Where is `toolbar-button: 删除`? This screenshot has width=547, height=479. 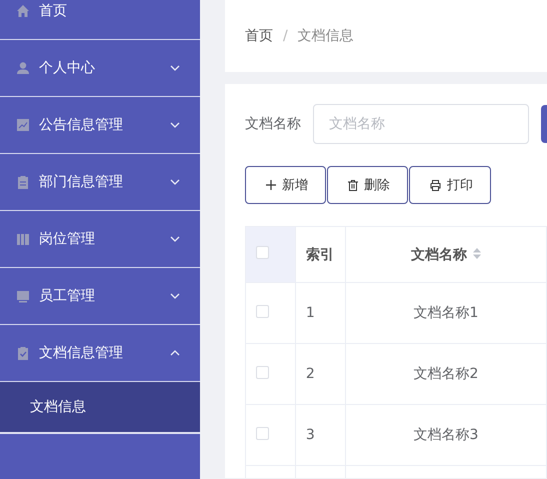 toolbar-button: 删除 is located at coordinates (367, 185).